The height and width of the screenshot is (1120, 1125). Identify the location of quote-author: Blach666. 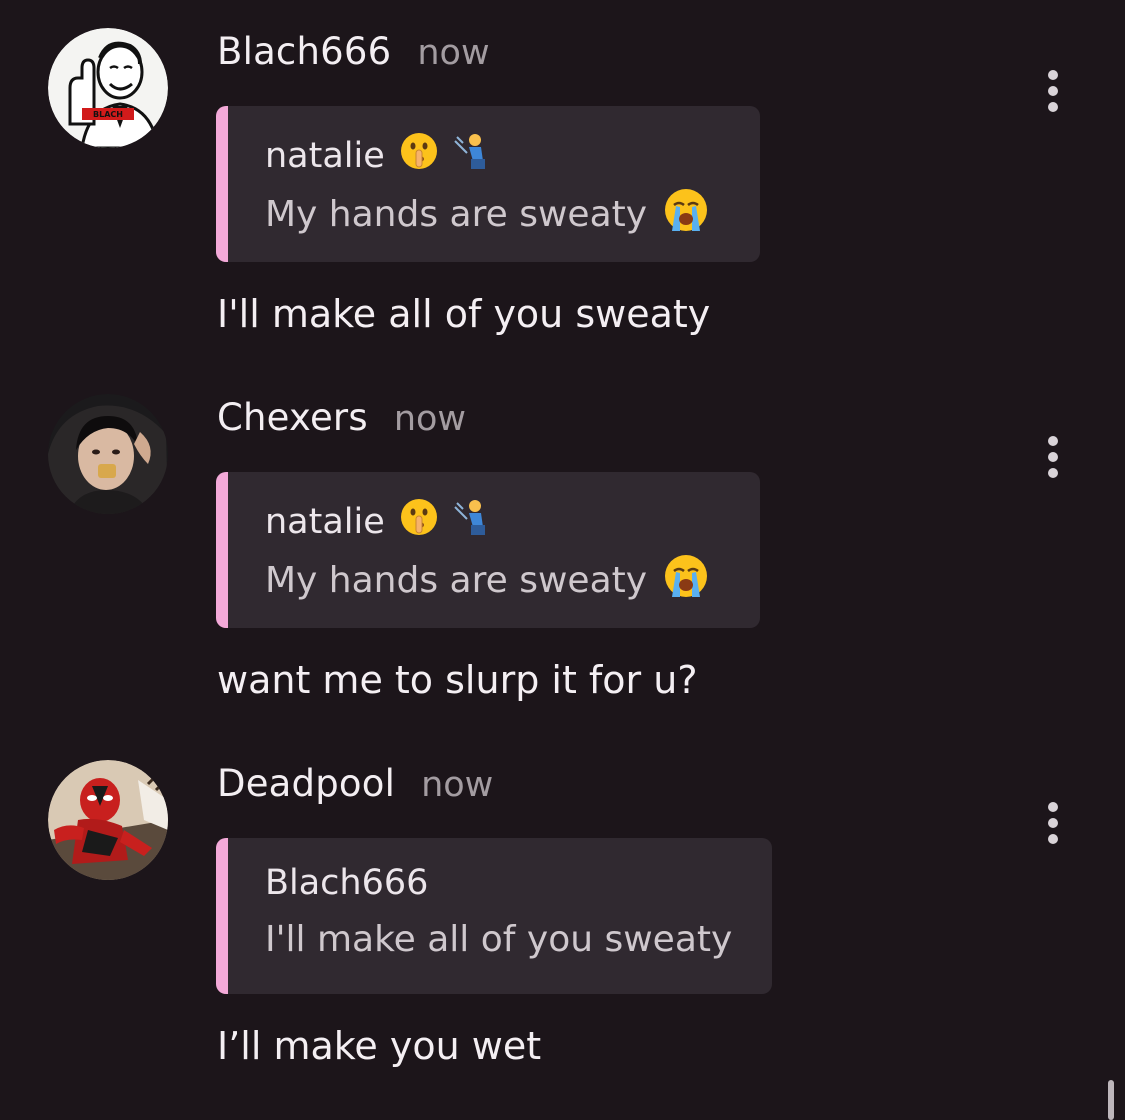
(346, 883).